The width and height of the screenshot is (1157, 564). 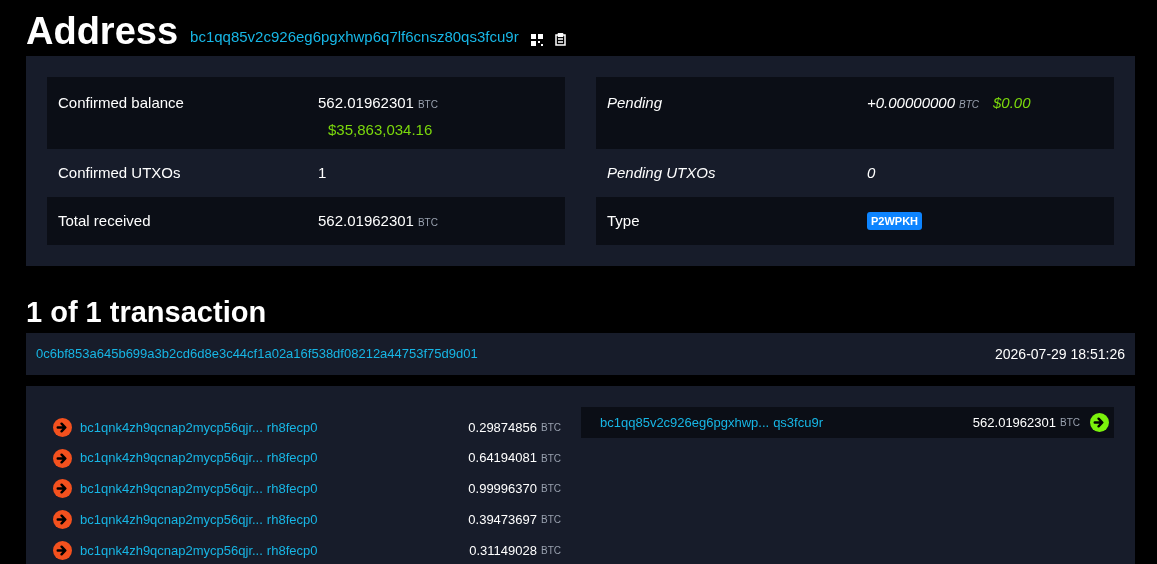 What do you see at coordinates (536, 40) in the screenshot?
I see `qr-code-icon` at bounding box center [536, 40].